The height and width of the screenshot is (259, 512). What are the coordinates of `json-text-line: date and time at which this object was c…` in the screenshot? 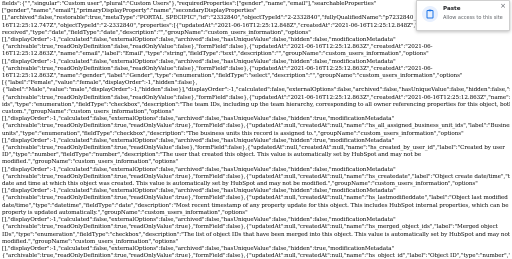 It's located at (240, 184).